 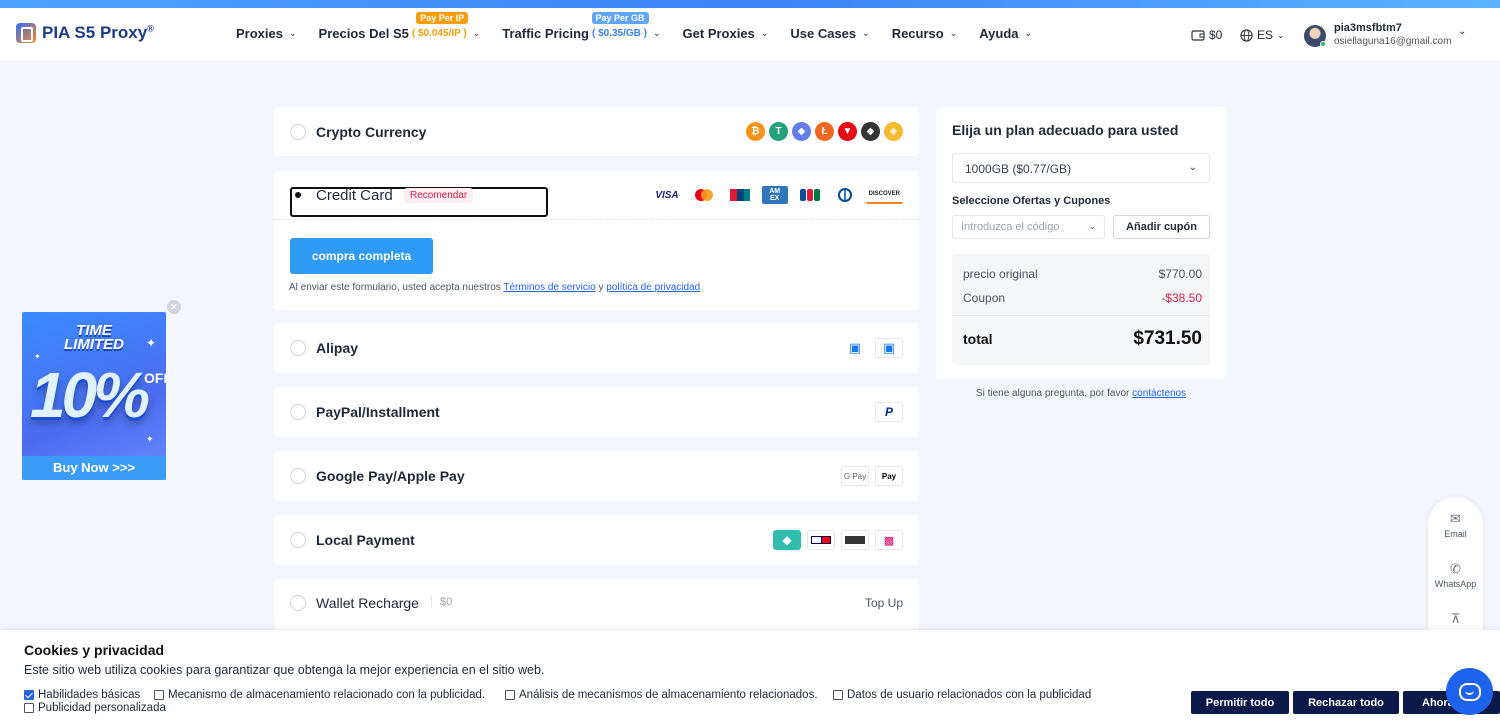 I want to click on alipay-hk-icon: ▣, so click(x=889, y=348).